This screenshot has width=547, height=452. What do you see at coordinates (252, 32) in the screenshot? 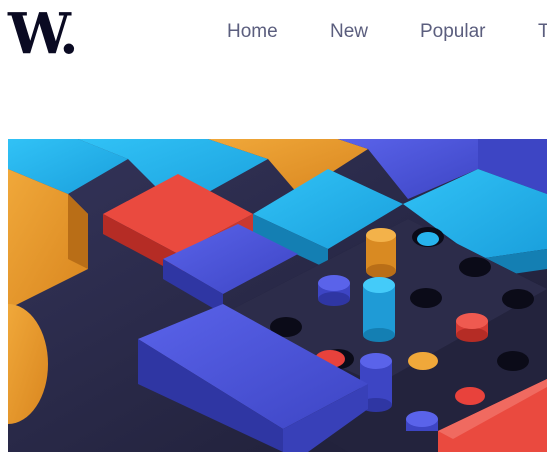
I see `nav-item-home: Home` at bounding box center [252, 32].